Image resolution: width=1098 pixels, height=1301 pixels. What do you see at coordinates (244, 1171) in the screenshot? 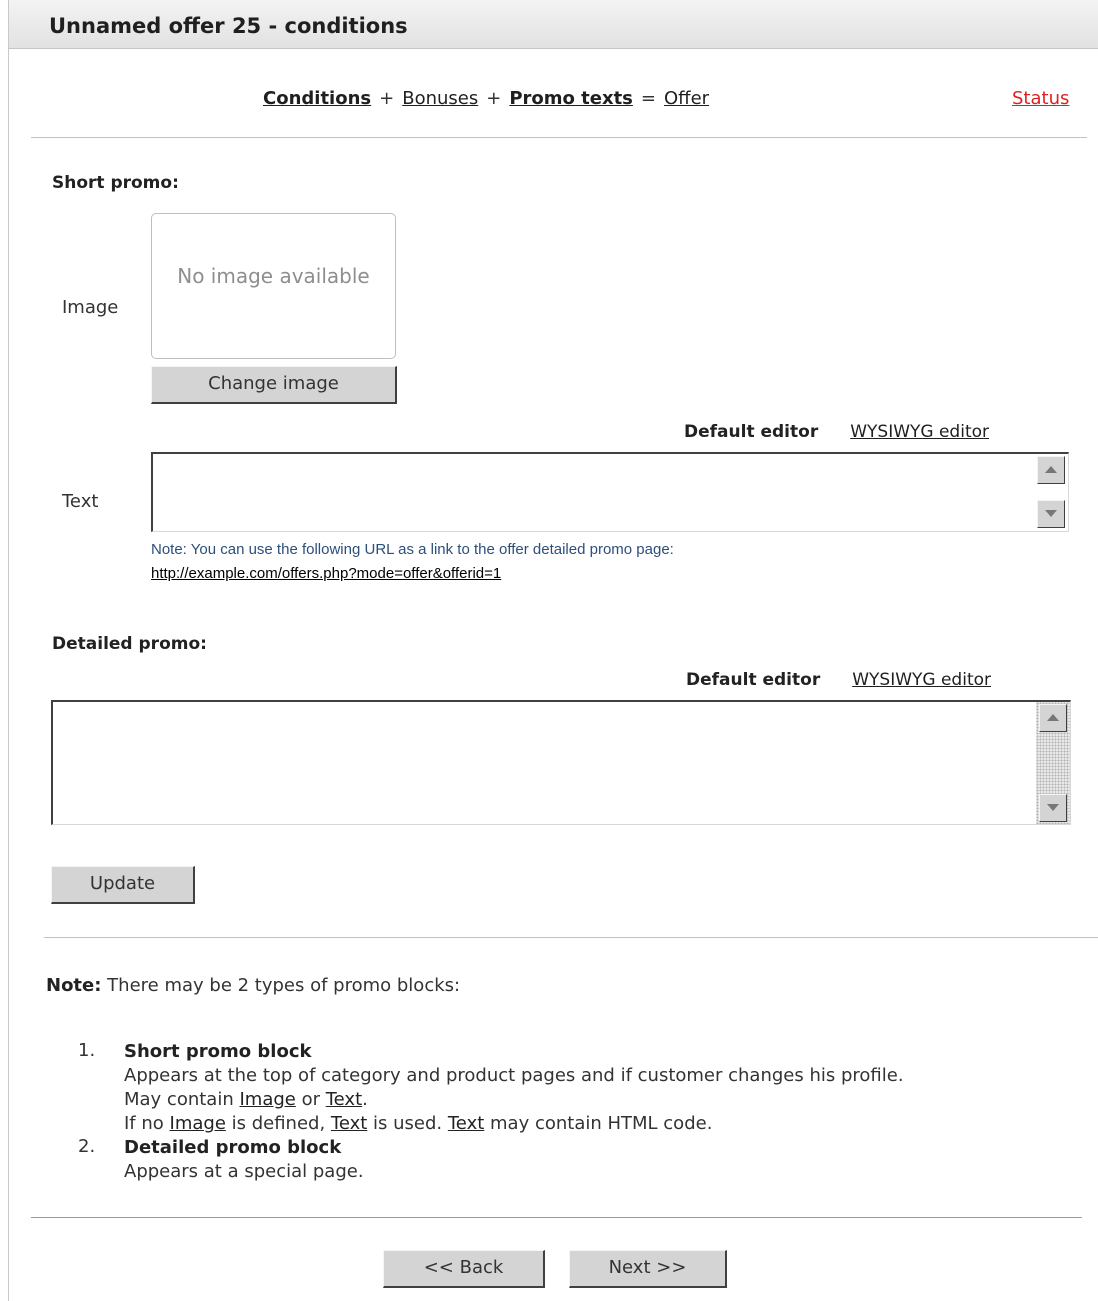
I see `list-item-line: Appears at a special page.` at bounding box center [244, 1171].